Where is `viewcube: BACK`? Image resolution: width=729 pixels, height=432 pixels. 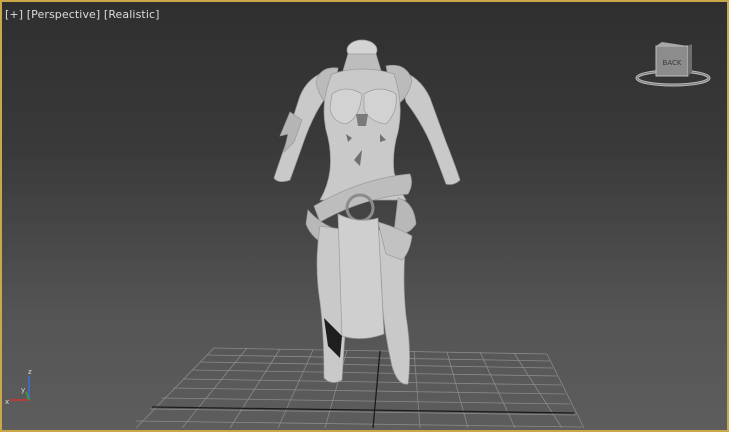 viewcube: BACK is located at coordinates (673, 67).